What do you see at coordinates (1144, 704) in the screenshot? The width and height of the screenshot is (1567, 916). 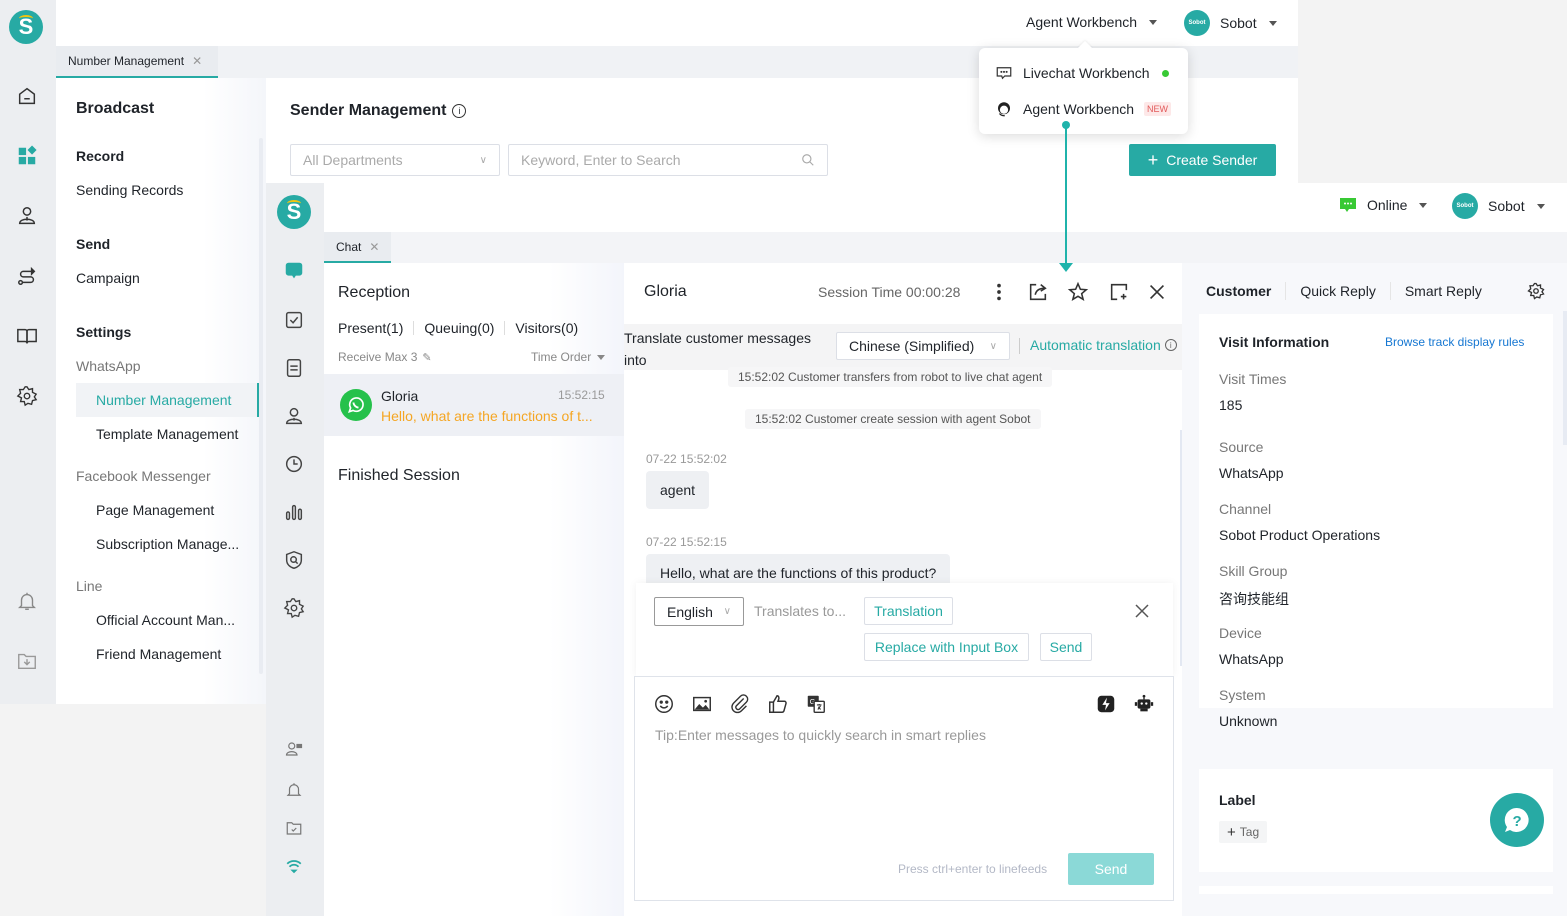 I see `robot-assistant-icon` at bounding box center [1144, 704].